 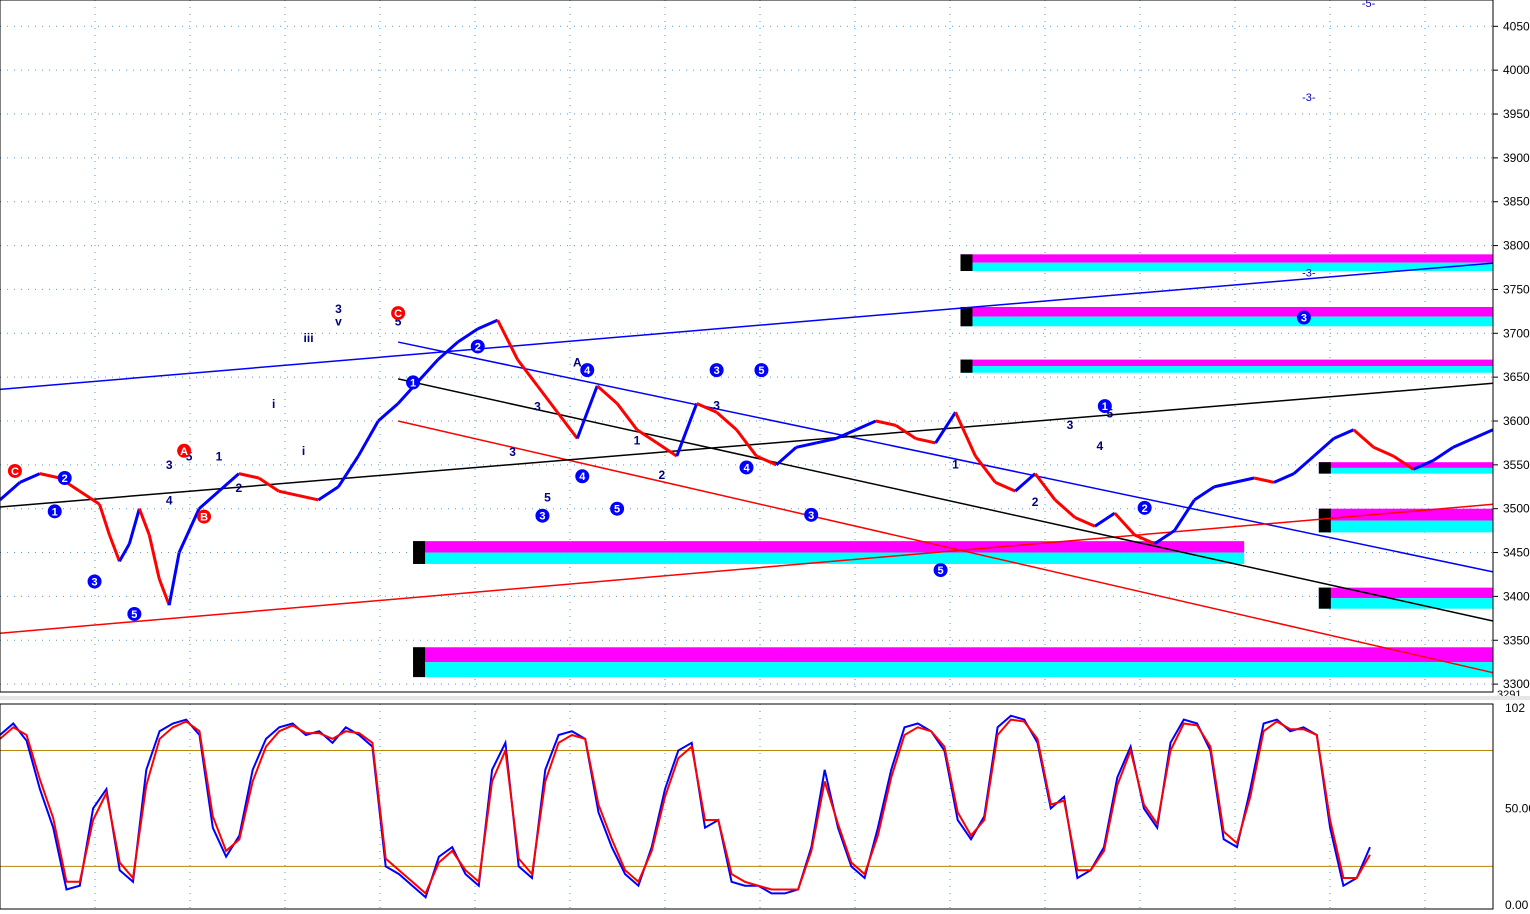 I want to click on wave-circle-label: A, so click(x=184, y=452).